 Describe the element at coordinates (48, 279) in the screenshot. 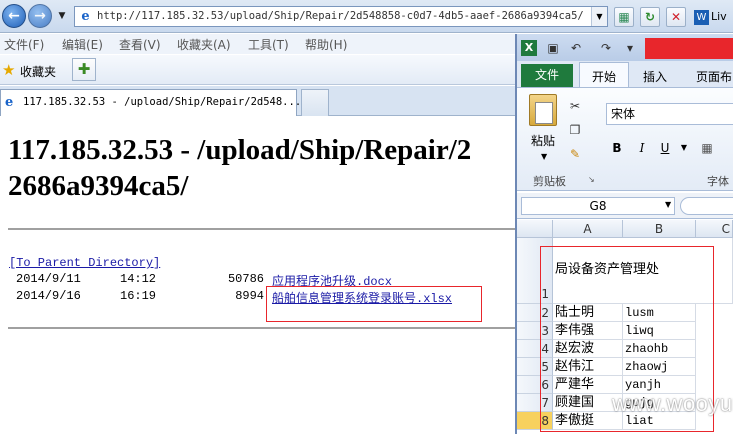

I see `file-date: 2014/9/11` at that location.